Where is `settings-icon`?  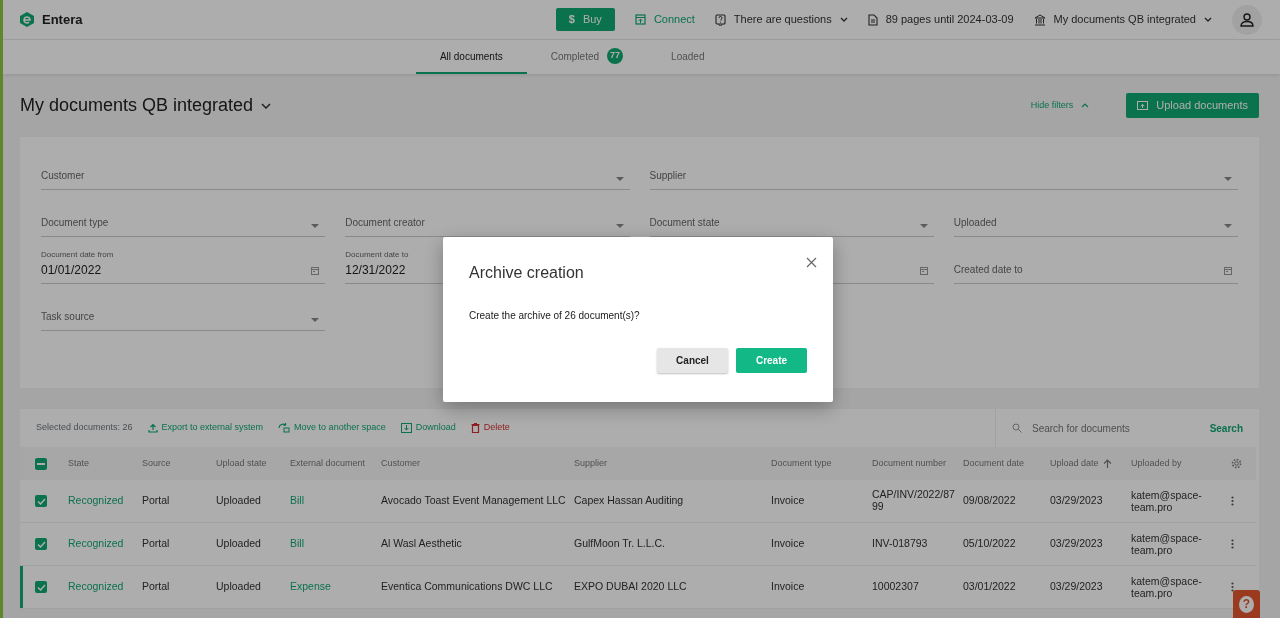 settings-icon is located at coordinates (1236, 463).